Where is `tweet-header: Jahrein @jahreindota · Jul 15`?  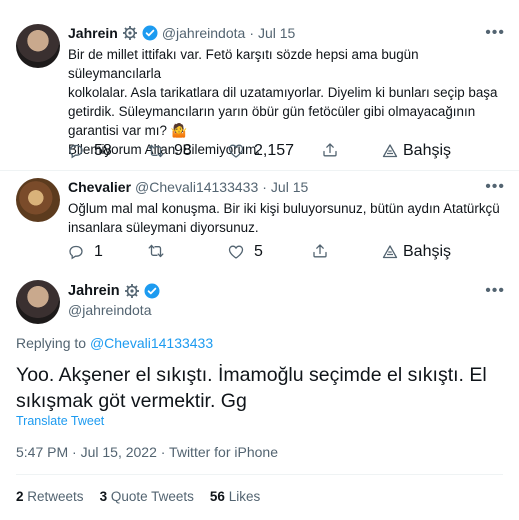
tweet-header: Jahrein @jahreindota · Jul 15 is located at coordinates (181, 33).